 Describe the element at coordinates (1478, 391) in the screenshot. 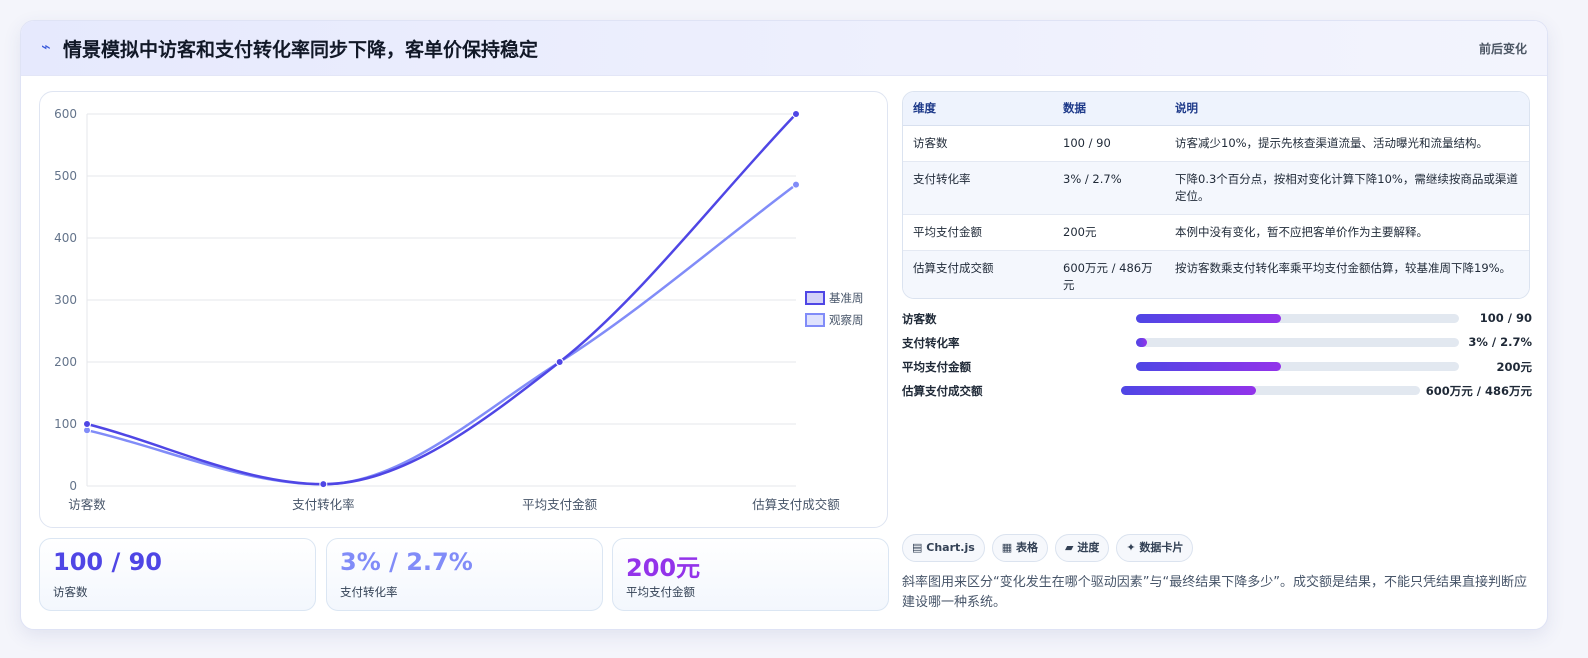

I see `progress-value: 600万元 / 486万元` at that location.